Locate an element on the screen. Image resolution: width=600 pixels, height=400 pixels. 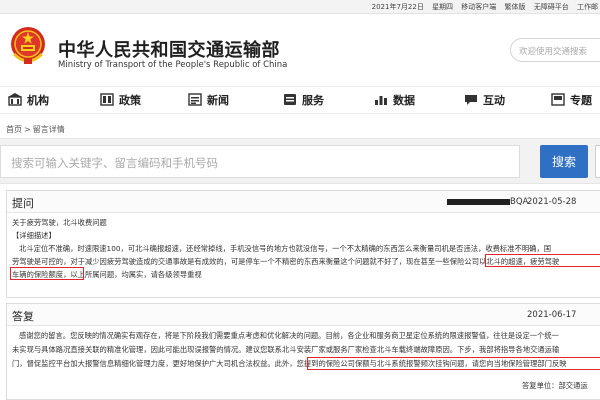
answer-heading: 答复 is located at coordinates (23, 316).